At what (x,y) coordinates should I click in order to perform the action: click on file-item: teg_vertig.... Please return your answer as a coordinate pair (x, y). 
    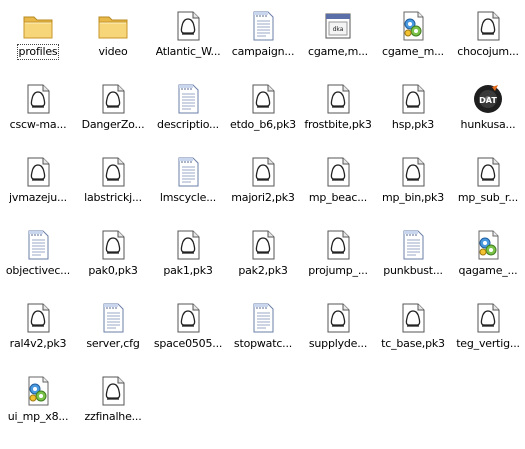
    Looking at the image, I should click on (488, 329).